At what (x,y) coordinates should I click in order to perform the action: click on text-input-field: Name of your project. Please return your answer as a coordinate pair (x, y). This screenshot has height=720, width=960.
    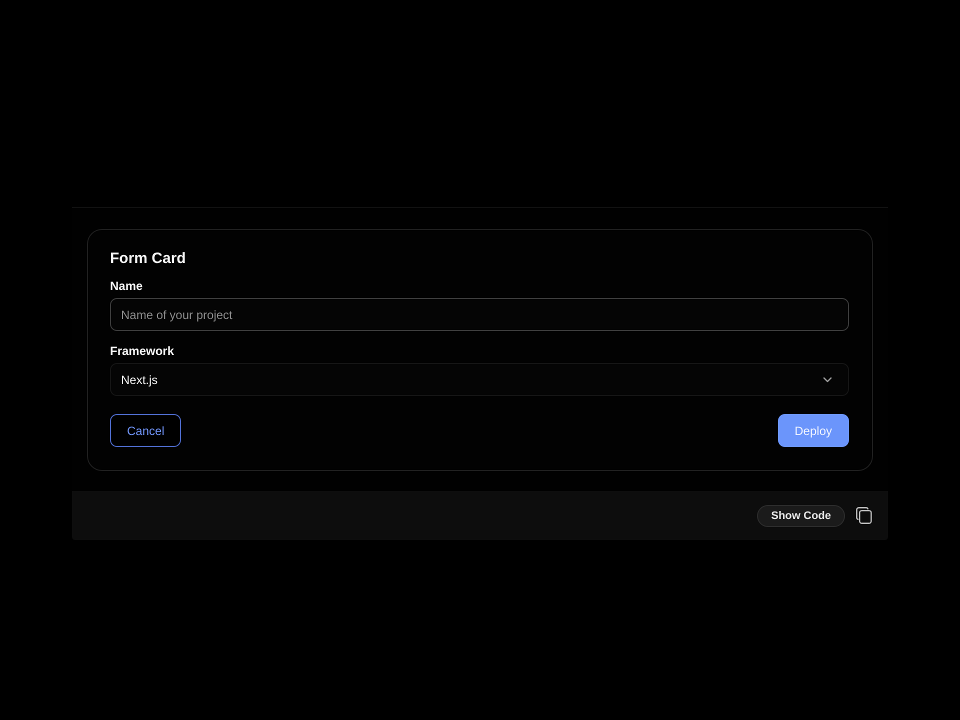
    Looking at the image, I should click on (479, 314).